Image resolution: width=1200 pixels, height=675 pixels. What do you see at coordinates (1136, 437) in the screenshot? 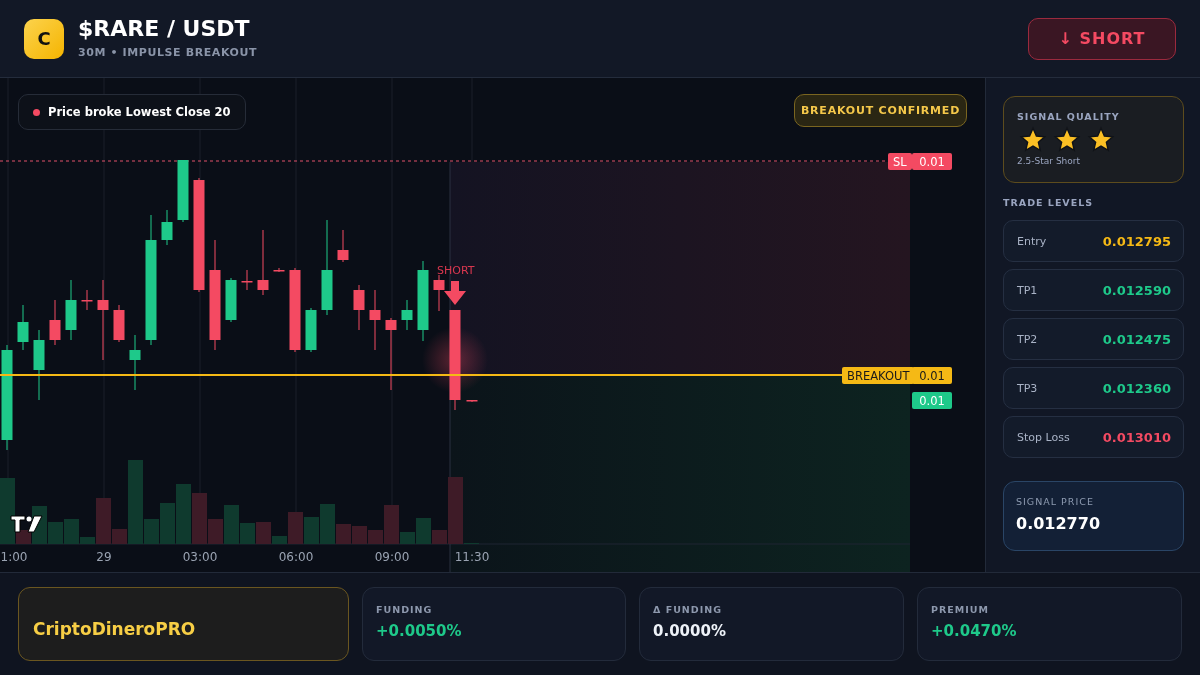
I see `level-value: 0.013010` at bounding box center [1136, 437].